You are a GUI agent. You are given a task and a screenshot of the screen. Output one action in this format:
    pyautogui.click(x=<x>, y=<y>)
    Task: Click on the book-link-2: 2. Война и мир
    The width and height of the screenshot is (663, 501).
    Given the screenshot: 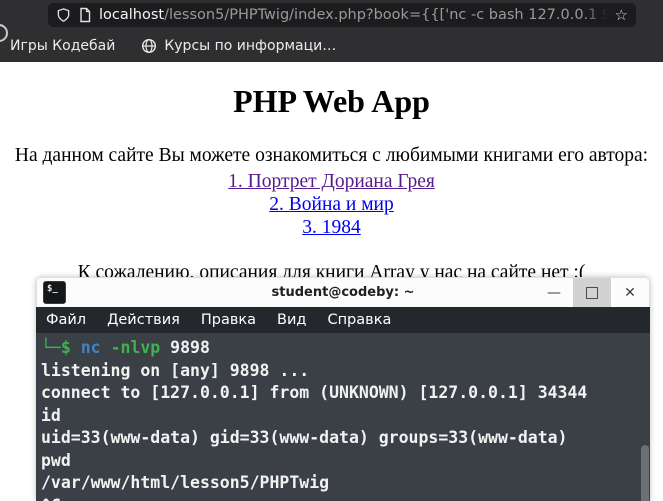 What is the action you would take?
    pyautogui.click(x=331, y=204)
    